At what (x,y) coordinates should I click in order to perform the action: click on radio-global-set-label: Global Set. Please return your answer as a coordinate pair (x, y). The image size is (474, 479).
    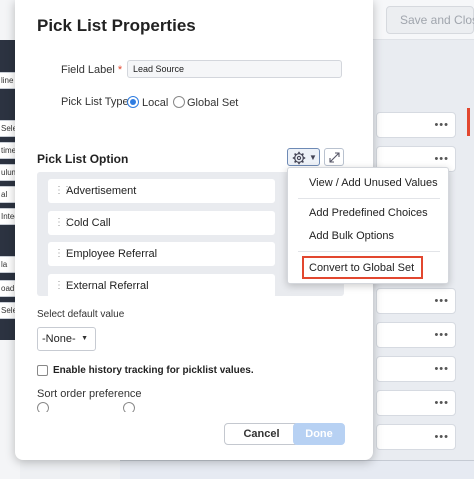
    Looking at the image, I should click on (213, 103).